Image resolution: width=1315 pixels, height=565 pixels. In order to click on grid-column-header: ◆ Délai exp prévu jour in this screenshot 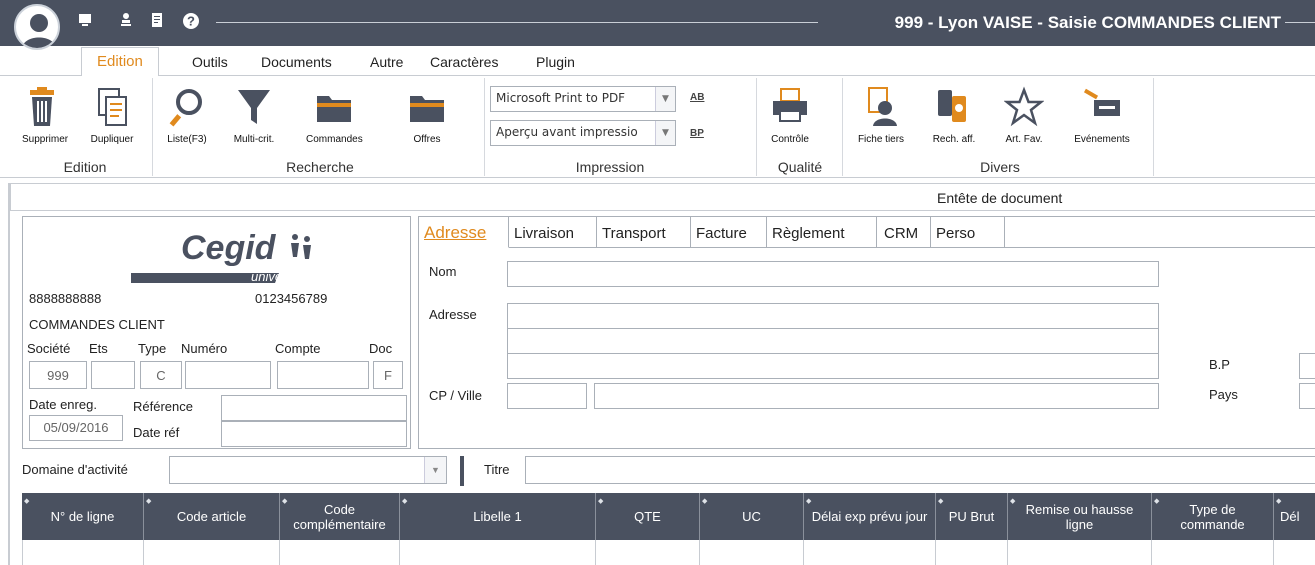, I will do `click(870, 516)`.